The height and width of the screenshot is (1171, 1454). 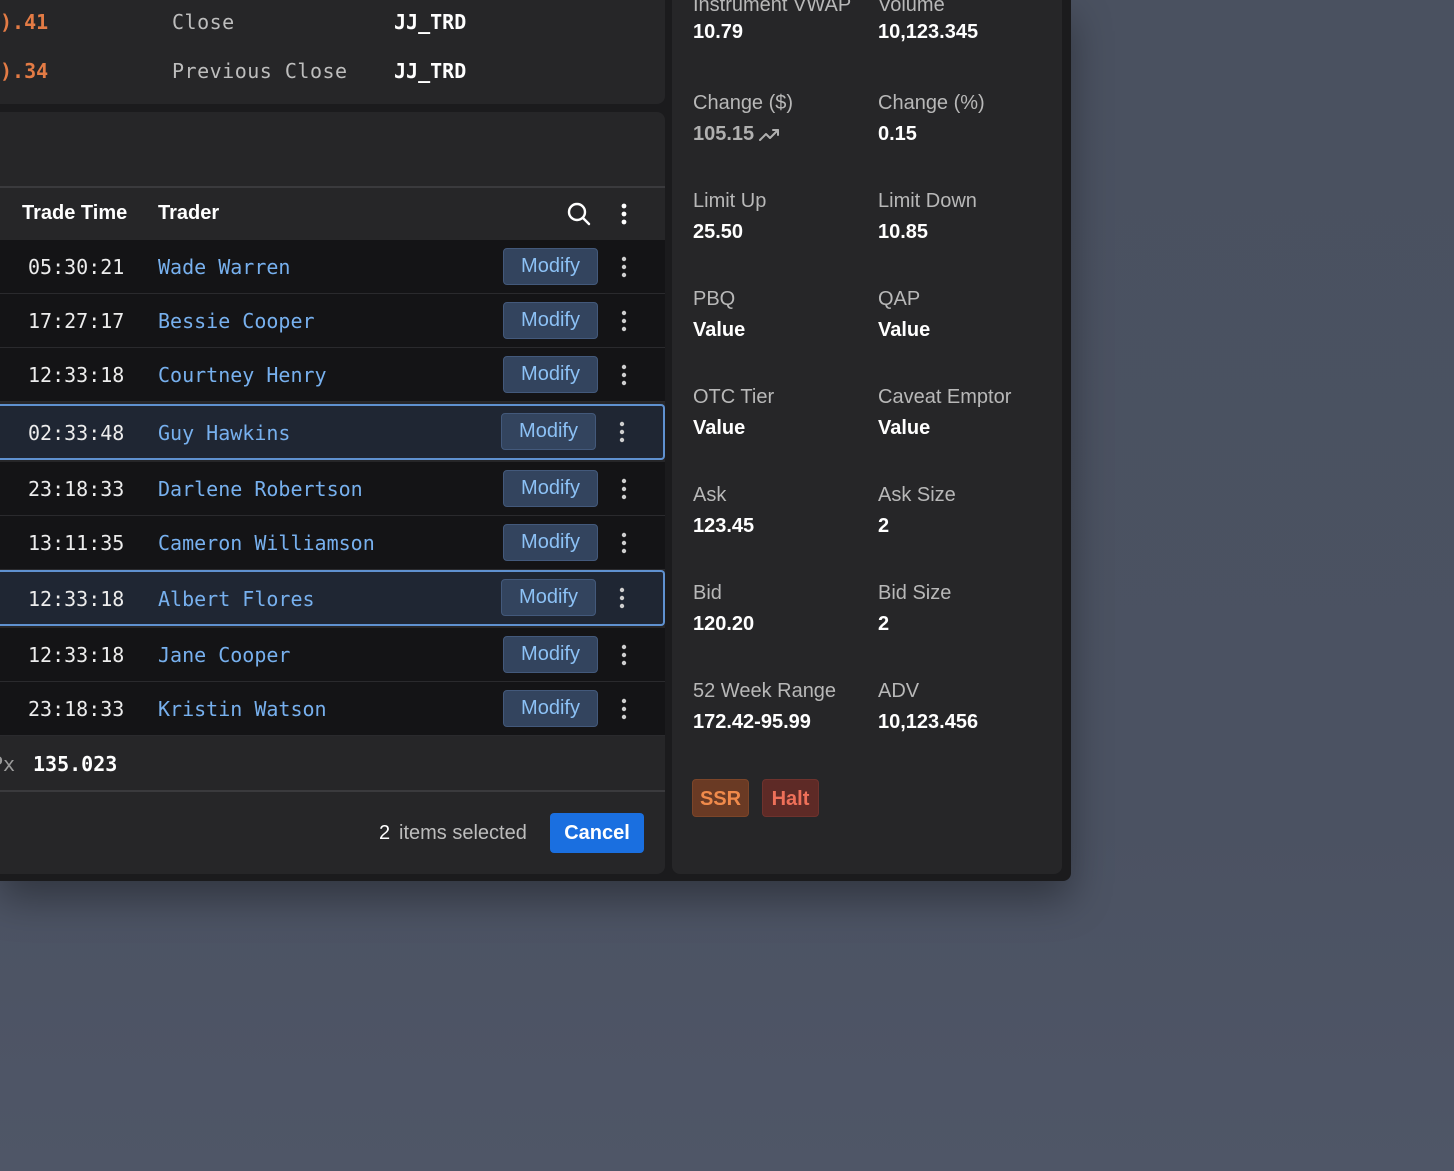 I want to click on px-label: Px, so click(x=8, y=764).